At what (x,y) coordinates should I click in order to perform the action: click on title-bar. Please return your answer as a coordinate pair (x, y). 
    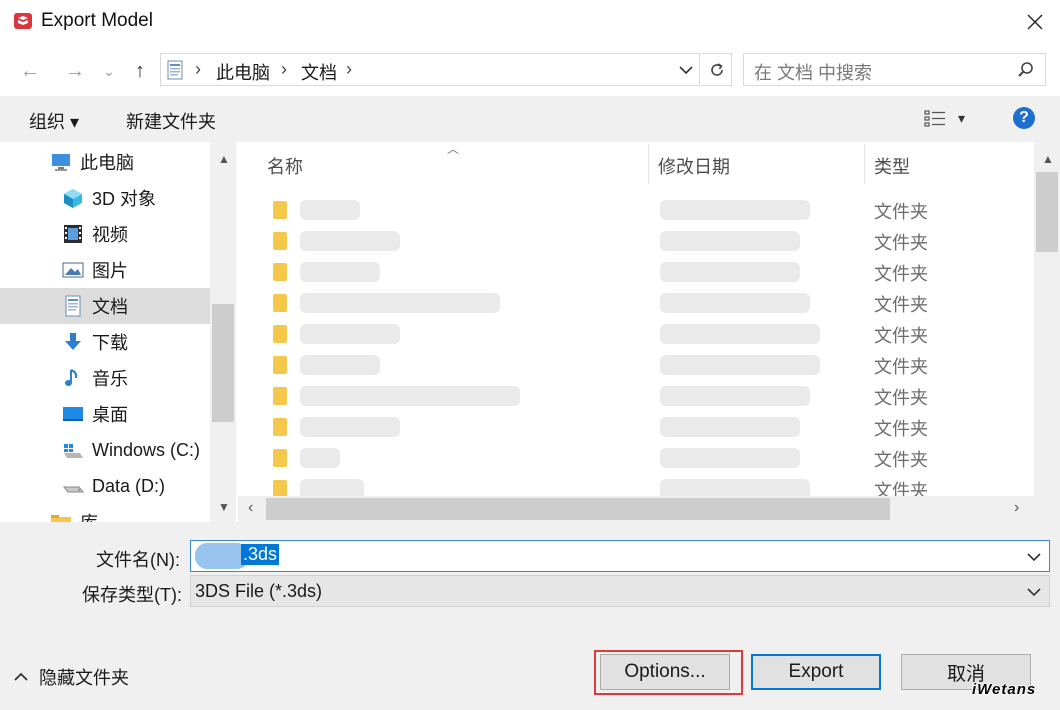
    Looking at the image, I should click on (530, 22).